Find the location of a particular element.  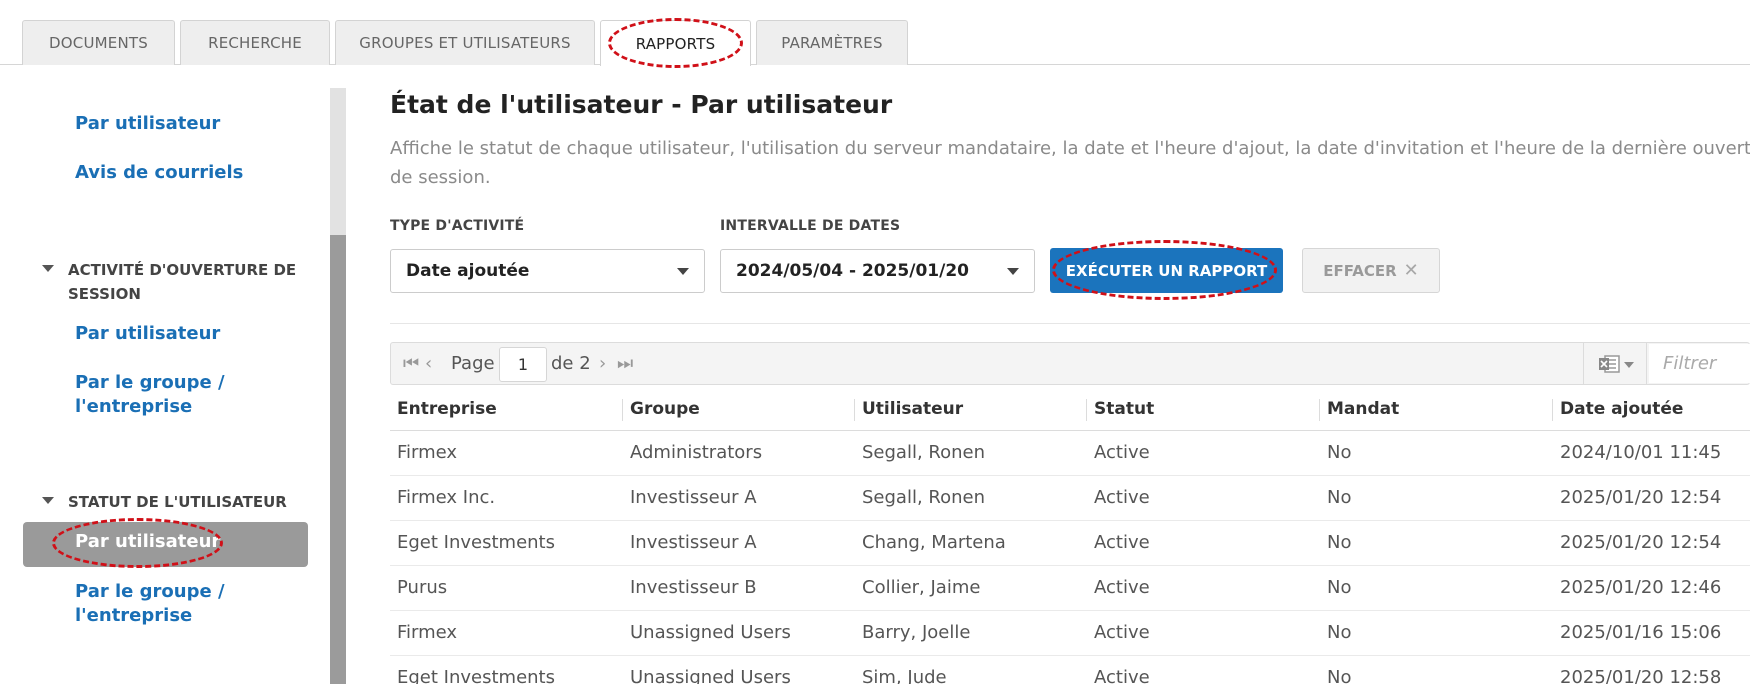

column-header-groupe: Groupe is located at coordinates (665, 409).